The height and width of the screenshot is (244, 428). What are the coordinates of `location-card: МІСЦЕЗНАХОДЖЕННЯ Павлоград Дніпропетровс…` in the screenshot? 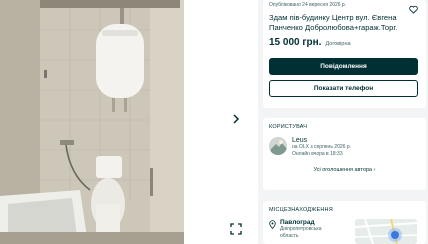 It's located at (344, 222).